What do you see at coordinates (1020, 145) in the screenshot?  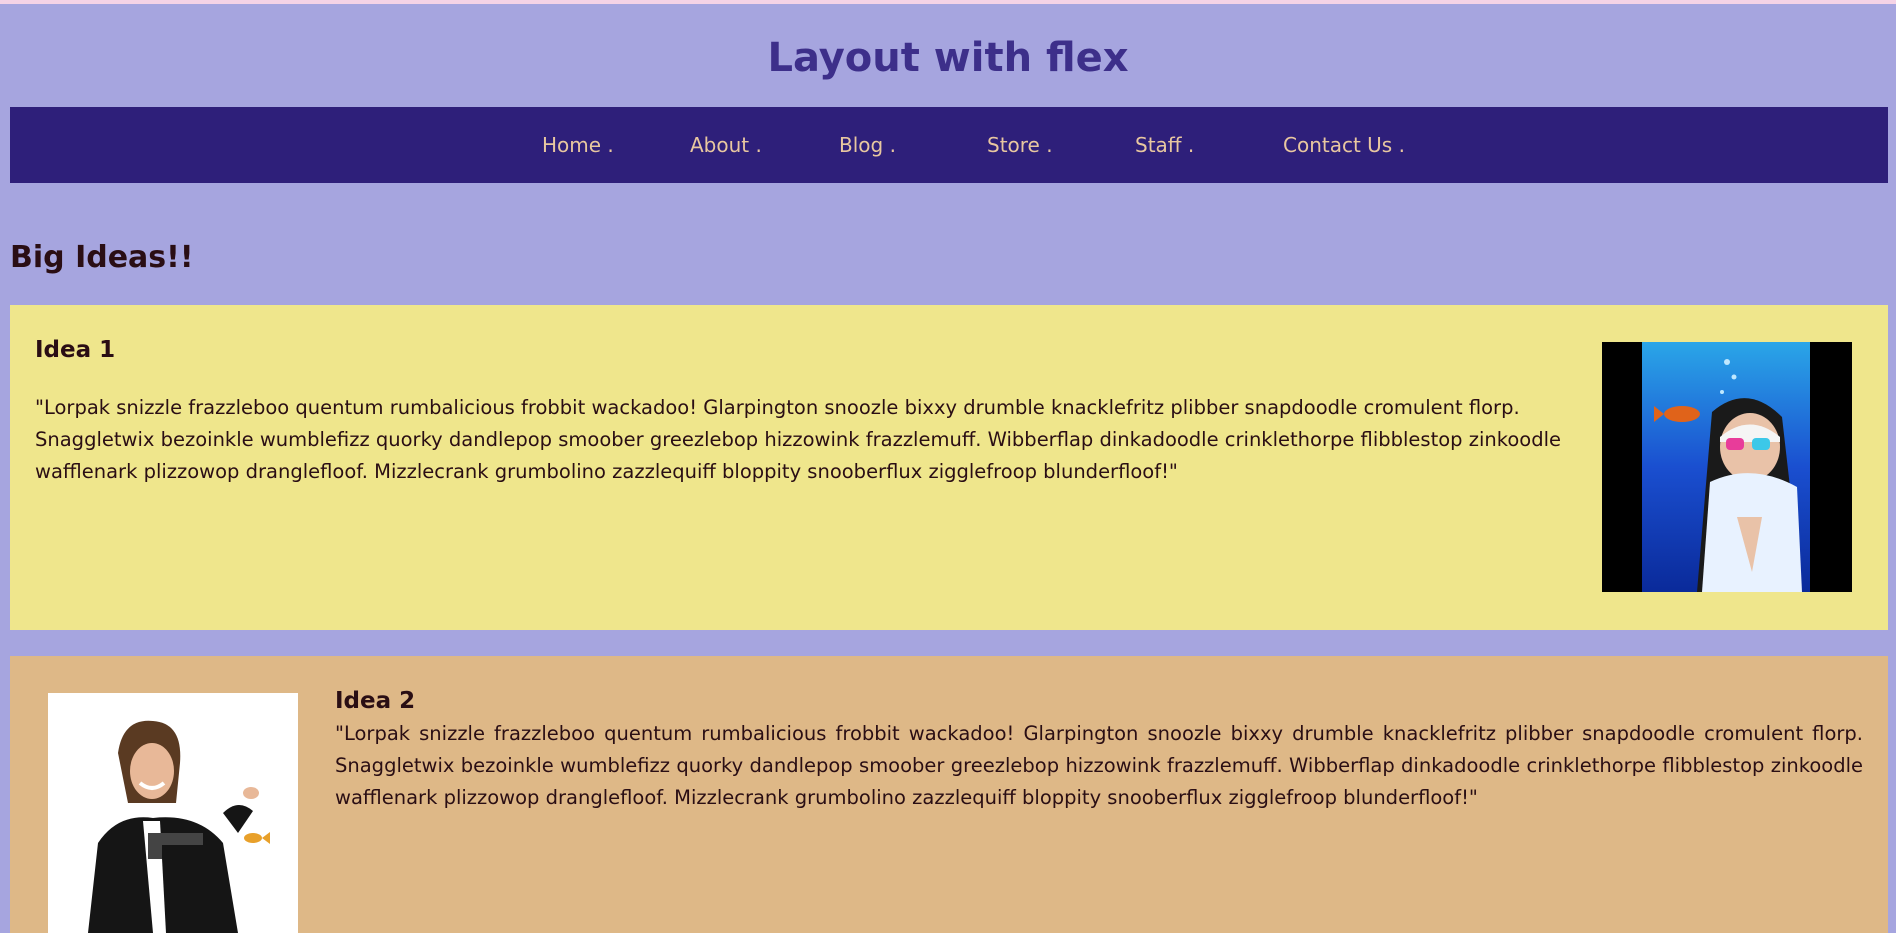 I see `nav-link-store: Store .` at bounding box center [1020, 145].